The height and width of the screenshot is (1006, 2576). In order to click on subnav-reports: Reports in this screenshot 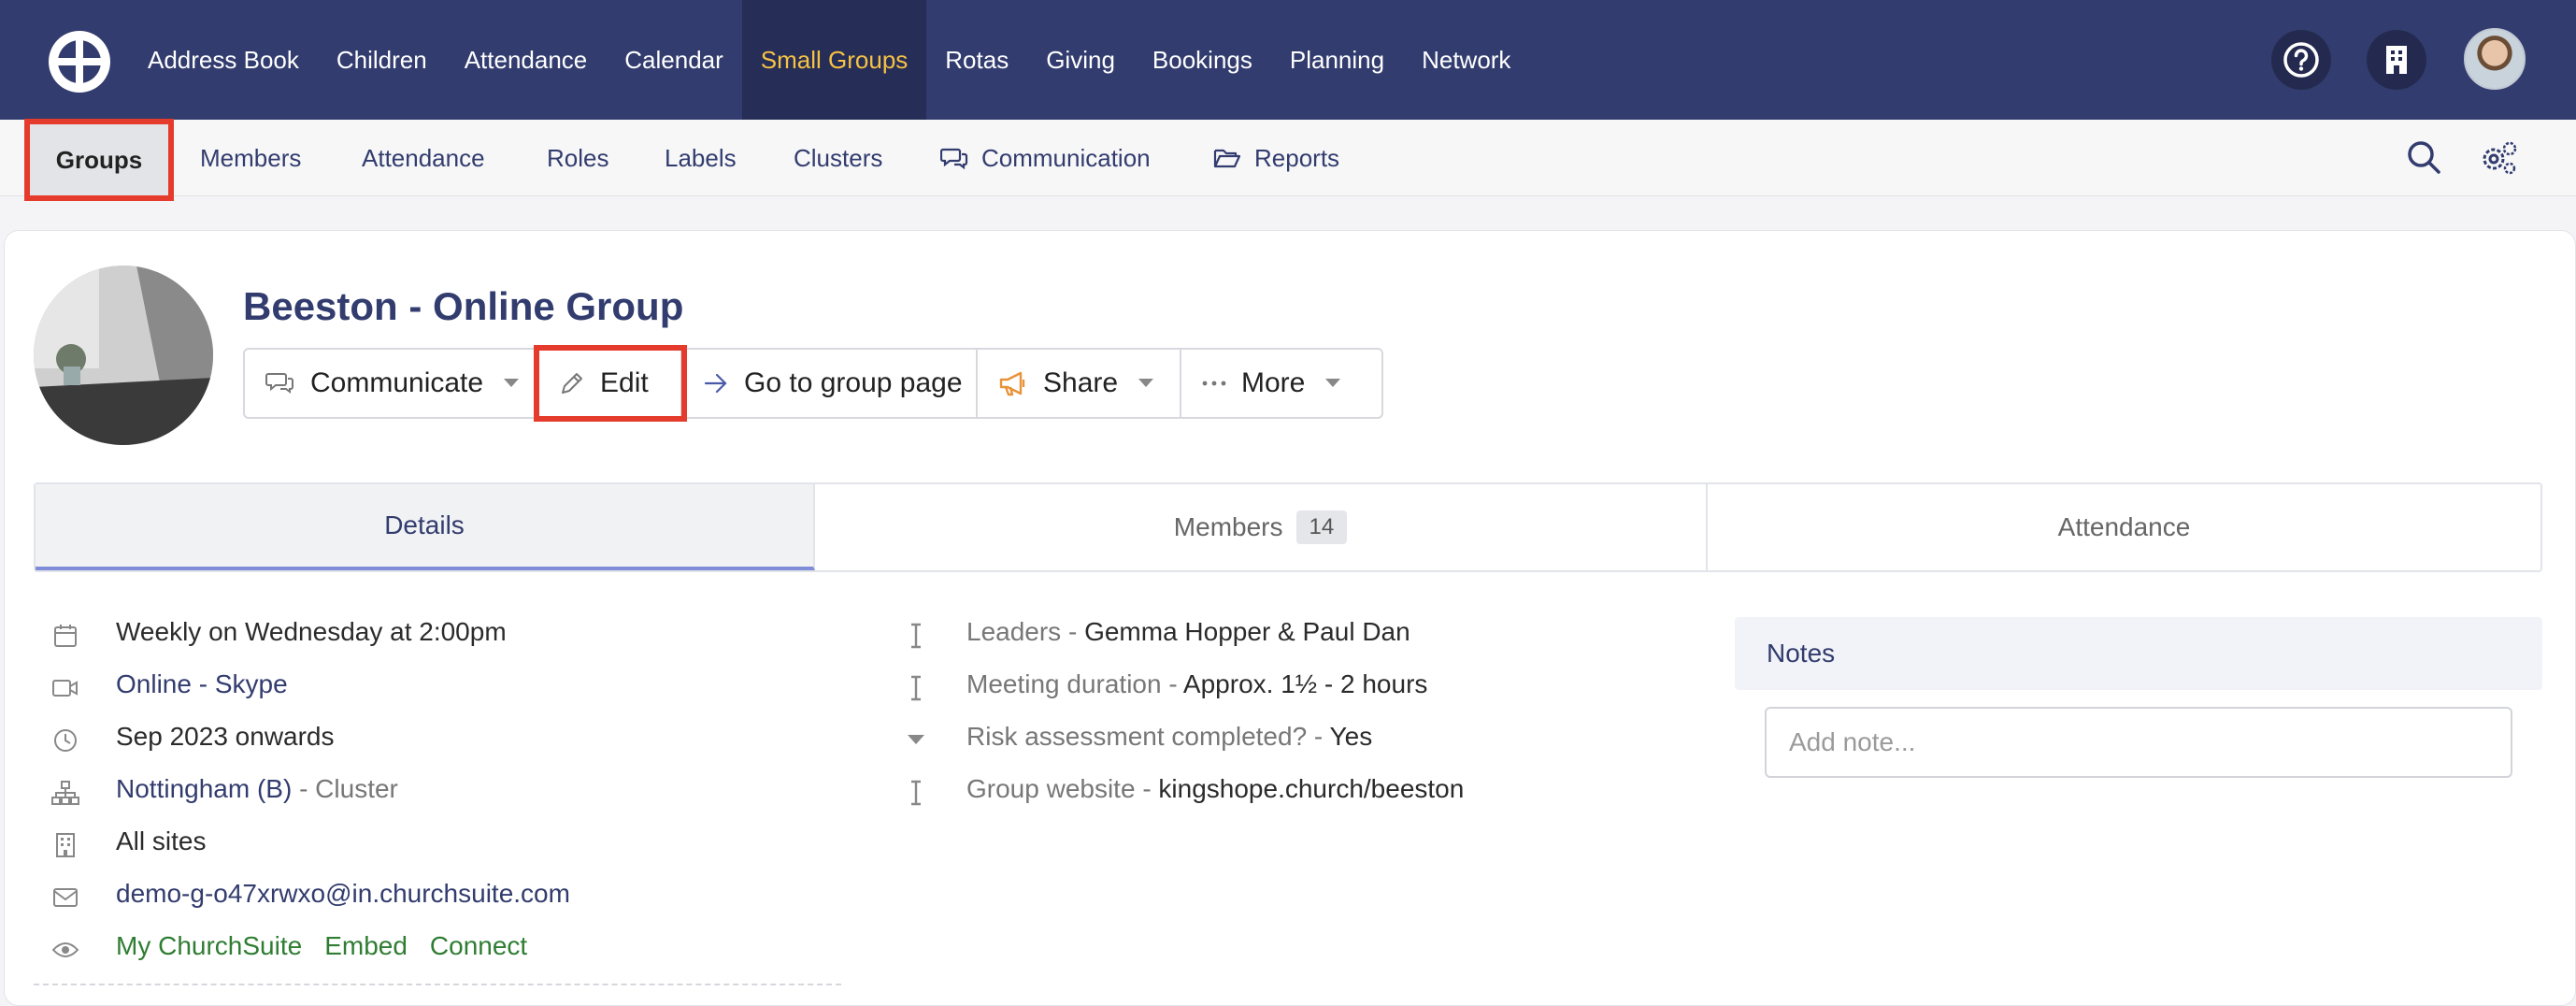, I will do `click(1276, 158)`.